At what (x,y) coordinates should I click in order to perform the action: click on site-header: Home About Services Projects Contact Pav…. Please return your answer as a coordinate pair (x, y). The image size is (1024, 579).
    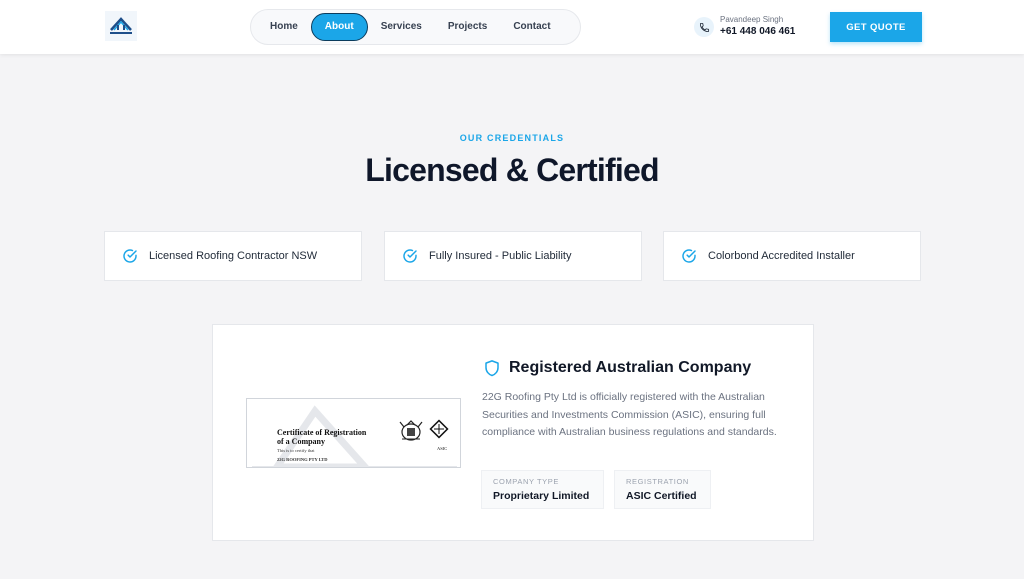
    Looking at the image, I should click on (512, 27).